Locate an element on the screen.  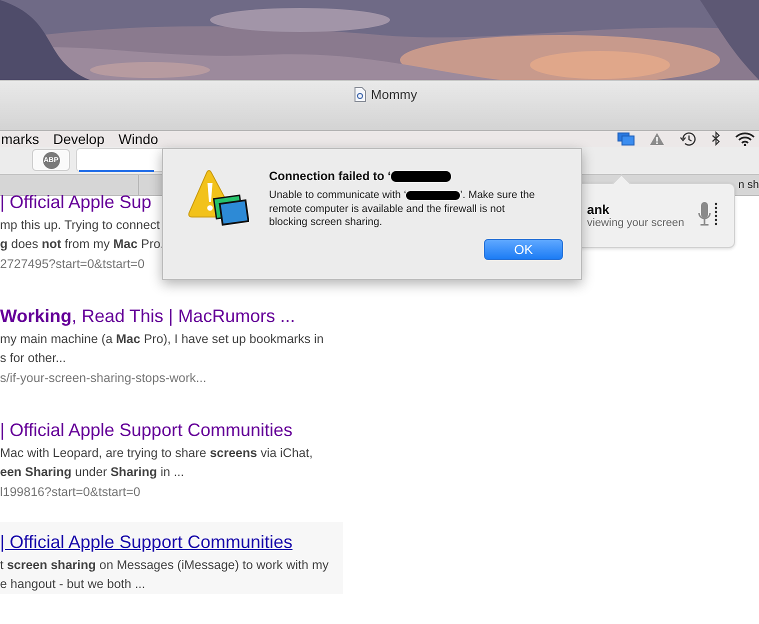
menu-item: Develop is located at coordinates (78, 138).